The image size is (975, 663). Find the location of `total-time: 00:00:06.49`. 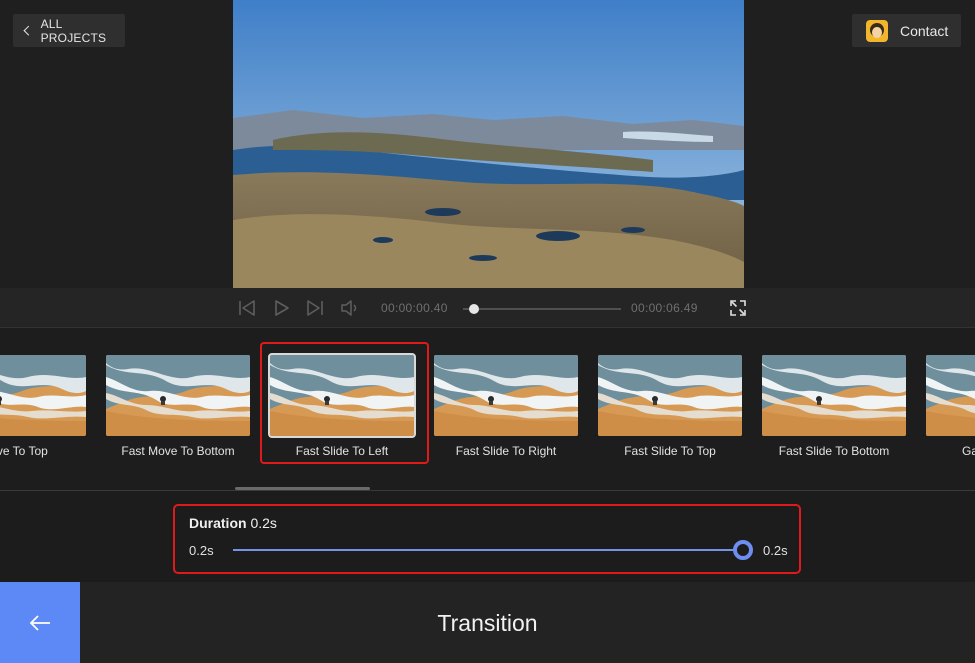

total-time: 00:00:06.49 is located at coordinates (664, 308).